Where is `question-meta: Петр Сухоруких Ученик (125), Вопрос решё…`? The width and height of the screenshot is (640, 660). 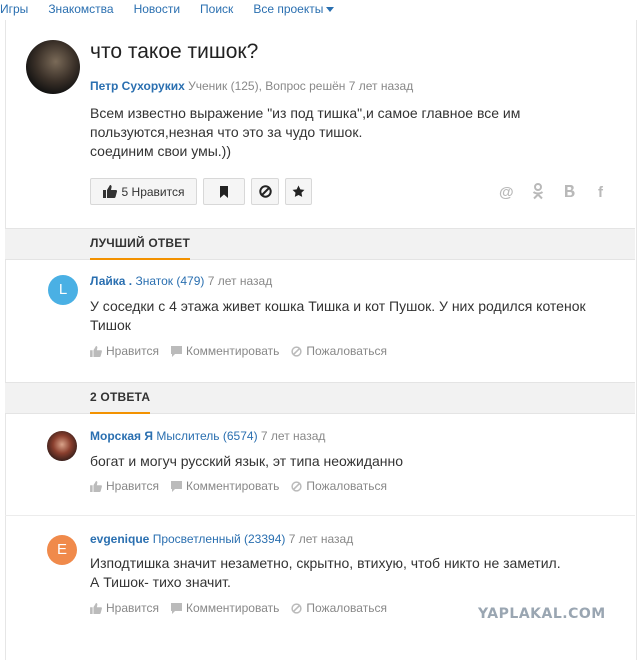 question-meta: Петр Сухоруких Ученик (125), Вопрос решё… is located at coordinates (251, 86).